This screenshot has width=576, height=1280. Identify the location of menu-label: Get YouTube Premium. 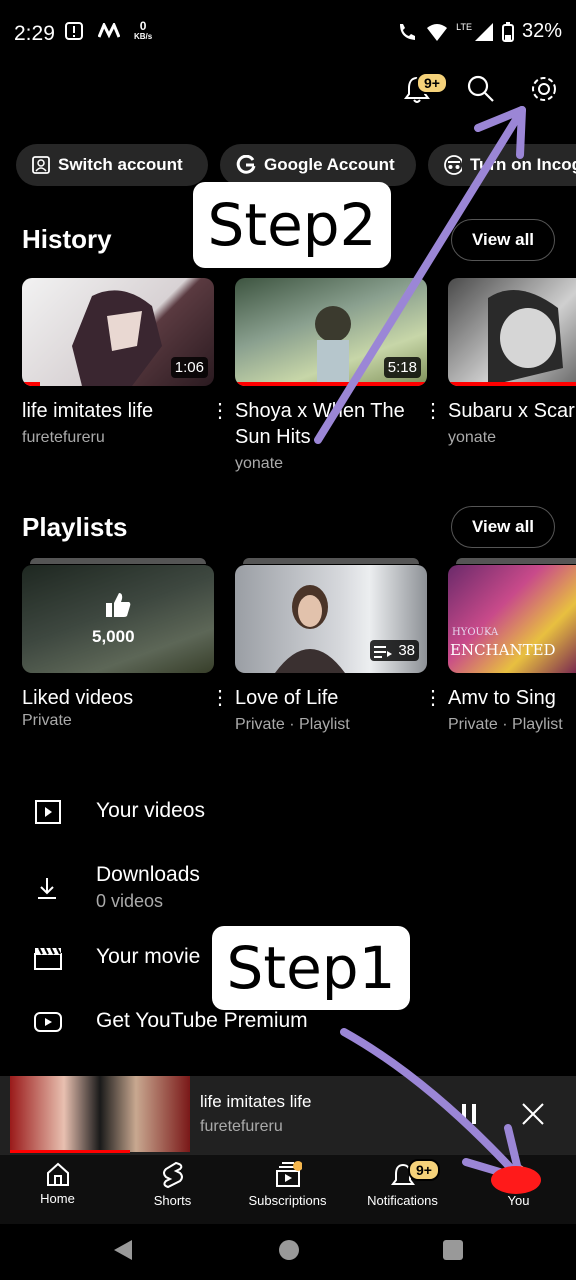
(202, 1020).